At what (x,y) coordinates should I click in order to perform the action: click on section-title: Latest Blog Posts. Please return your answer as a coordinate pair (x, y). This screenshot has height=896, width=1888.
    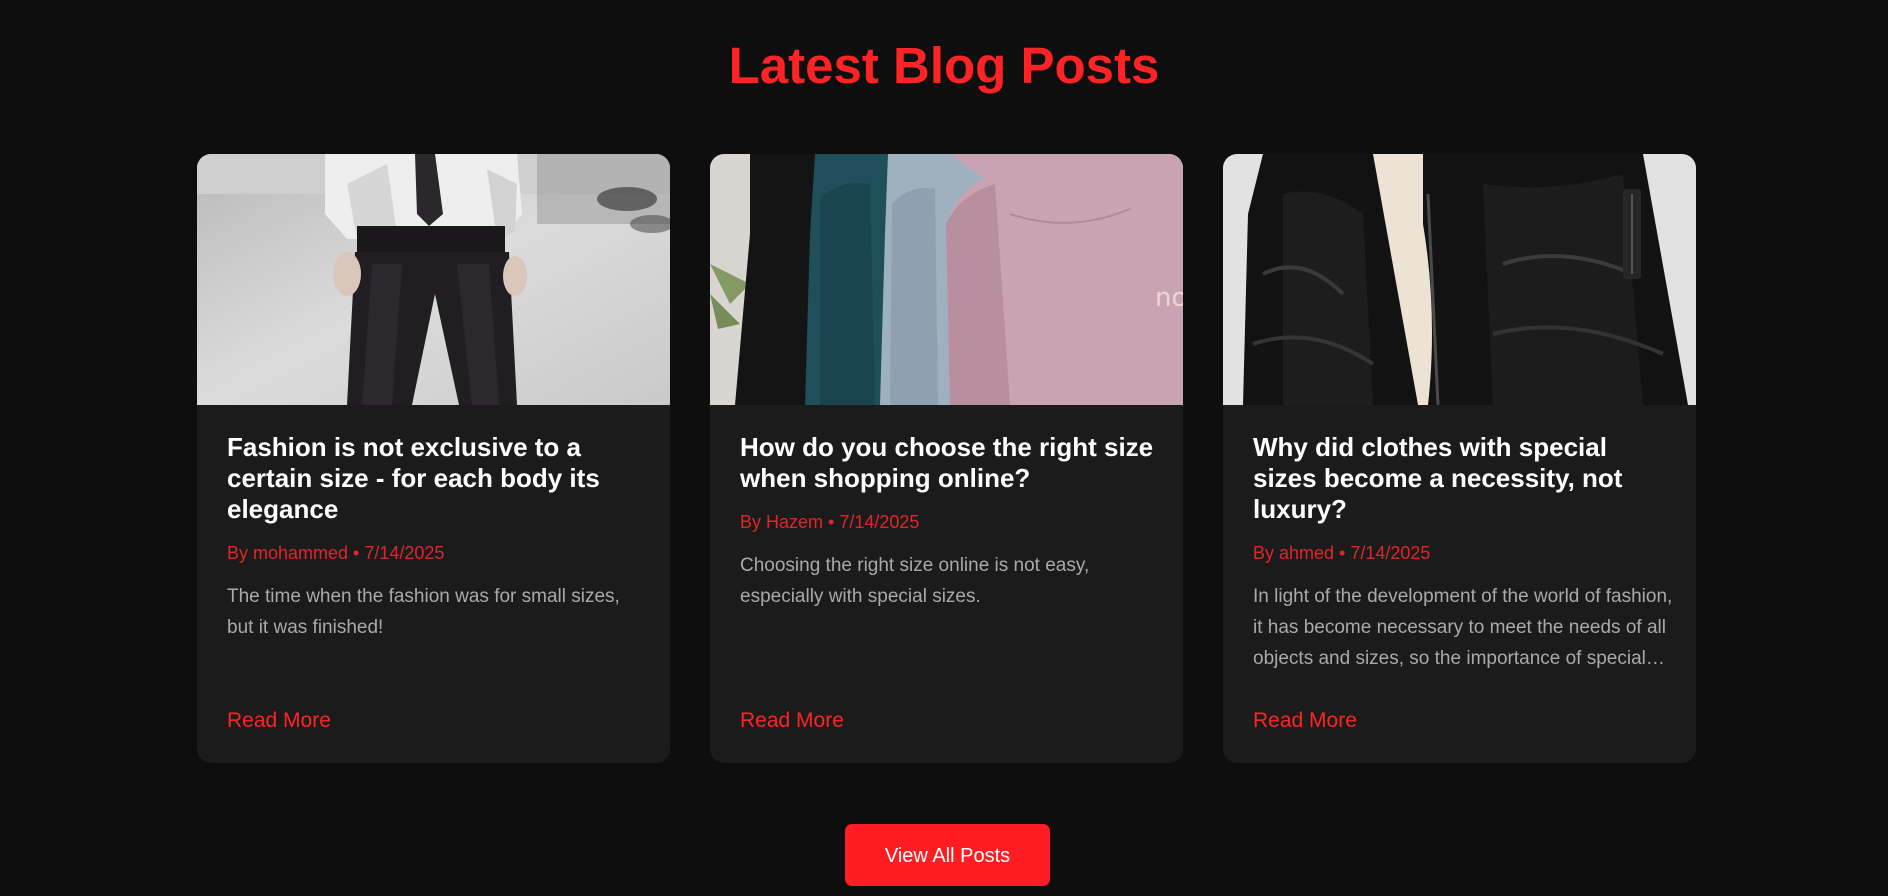
    Looking at the image, I should click on (944, 65).